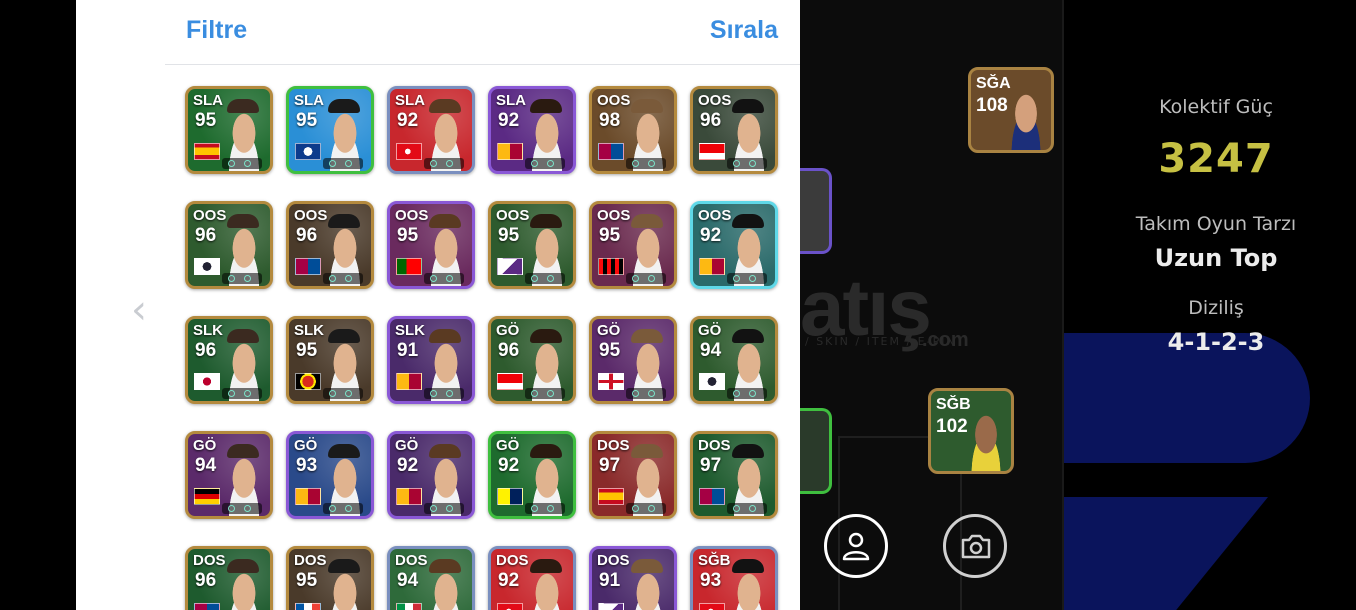  I want to click on watermark-domain: .com, so click(945, 340).